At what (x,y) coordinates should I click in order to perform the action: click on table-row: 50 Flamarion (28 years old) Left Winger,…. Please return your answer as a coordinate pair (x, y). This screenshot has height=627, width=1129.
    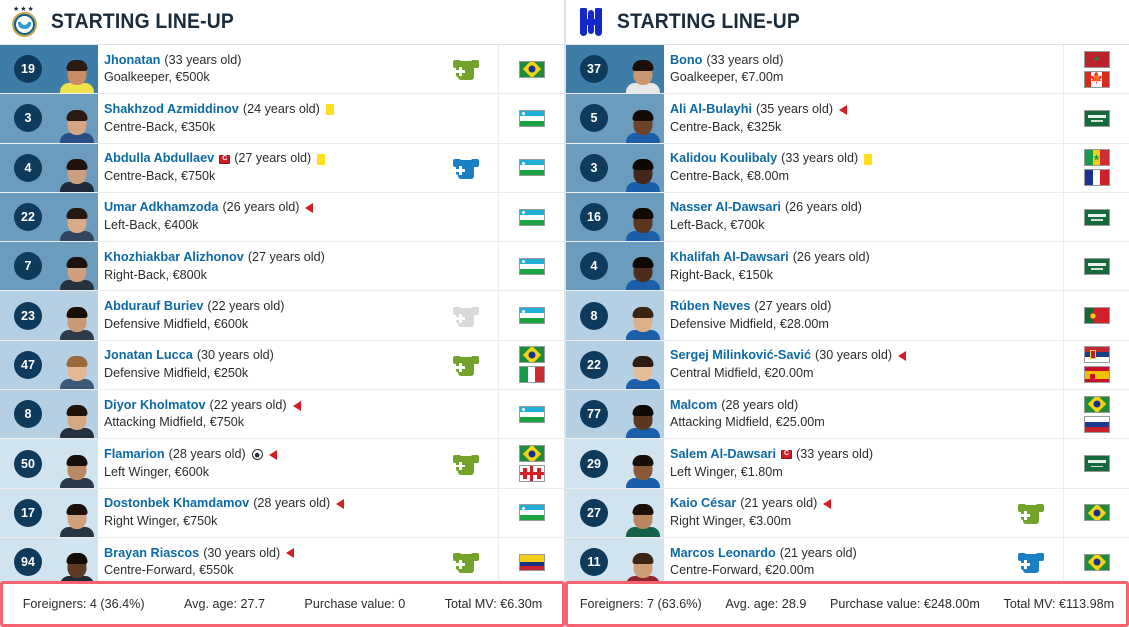
    Looking at the image, I should click on (282, 464).